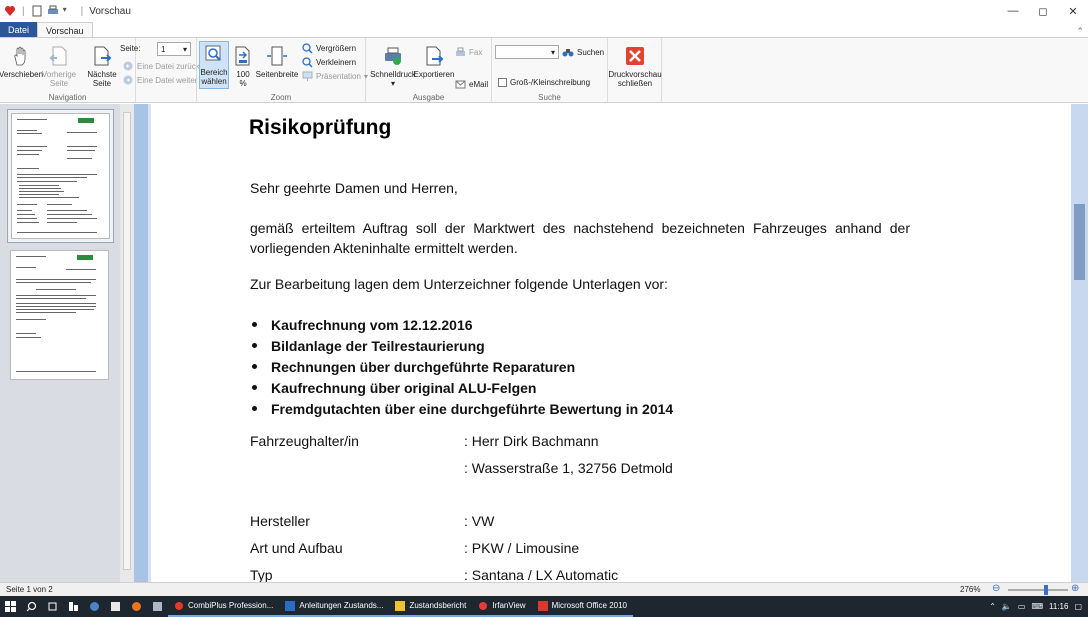  I want to click on suchen-label: Suchen, so click(591, 52).